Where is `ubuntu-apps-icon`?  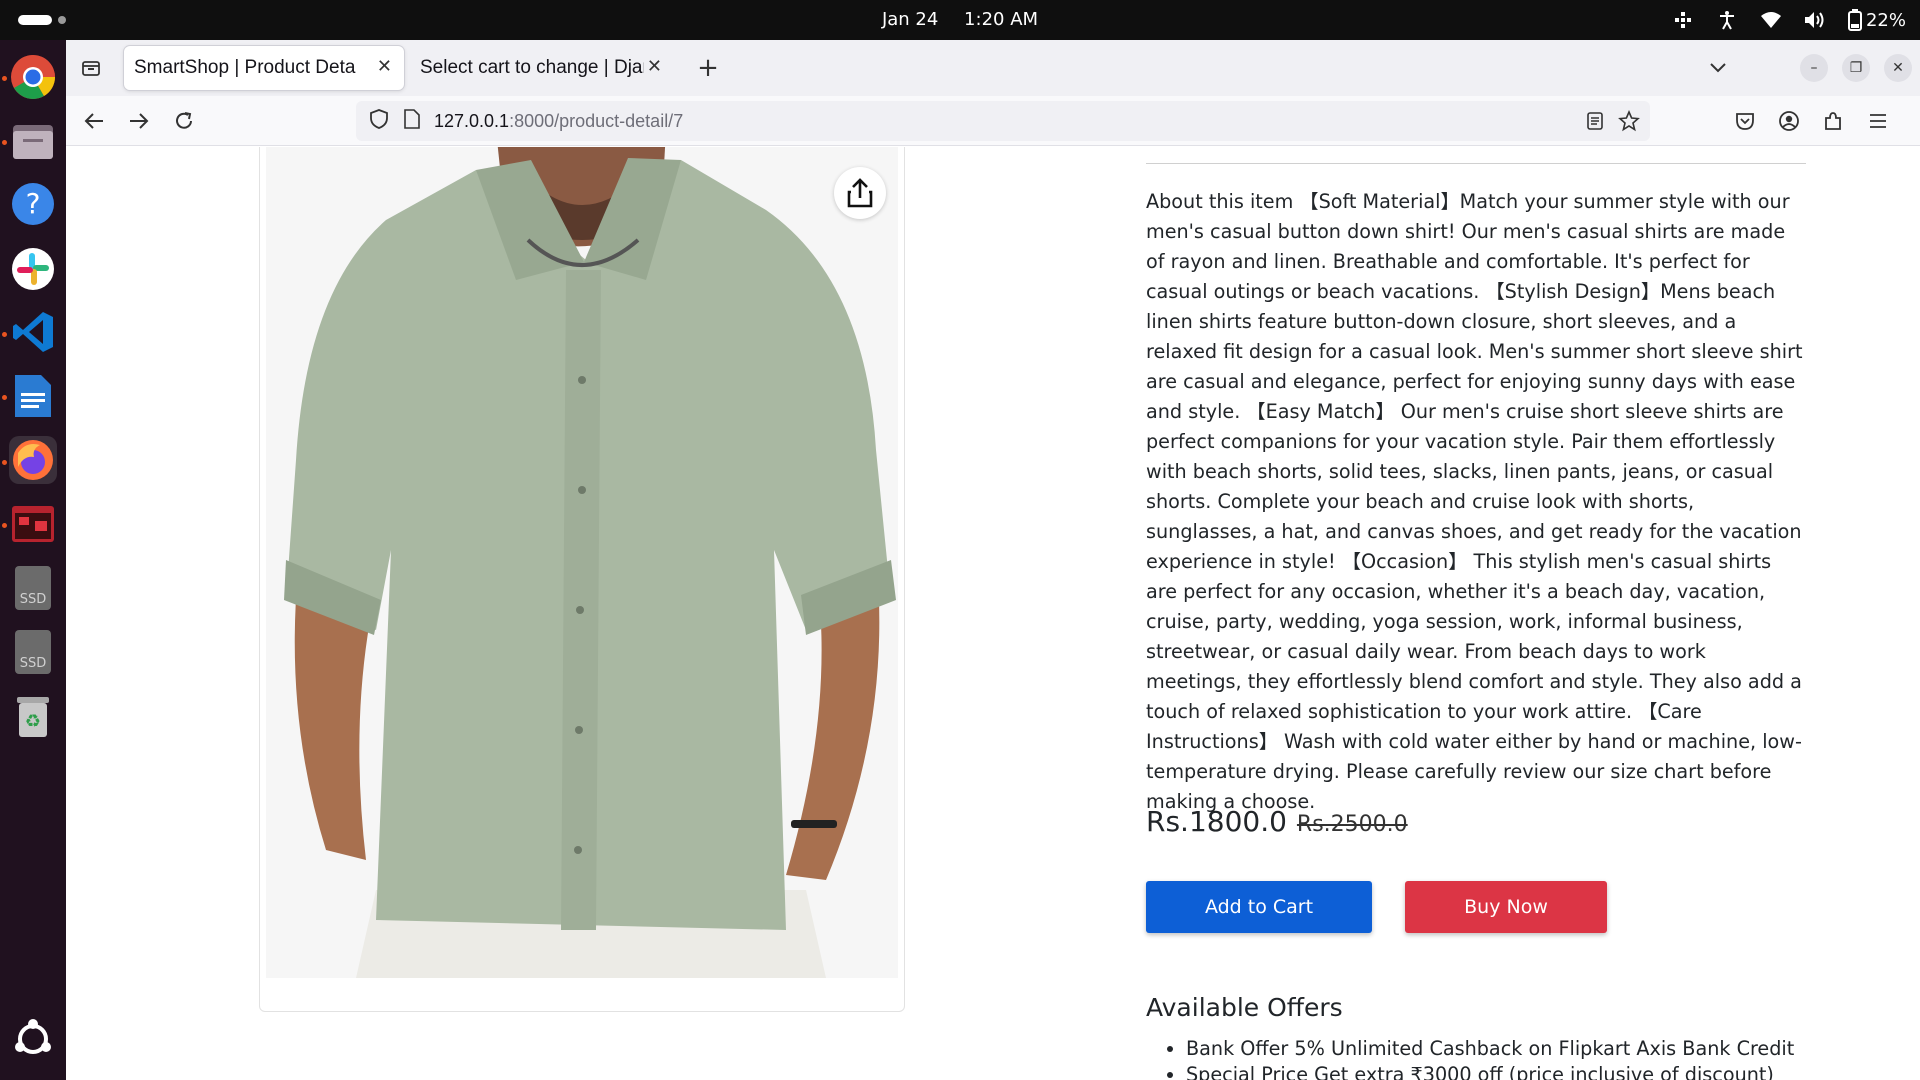
ubuntu-apps-icon is located at coordinates (33, 1039).